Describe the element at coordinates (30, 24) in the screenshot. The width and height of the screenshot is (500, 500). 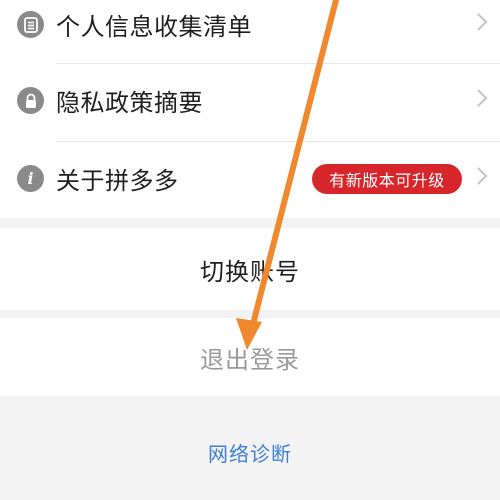
I see `document-list-icon` at that location.